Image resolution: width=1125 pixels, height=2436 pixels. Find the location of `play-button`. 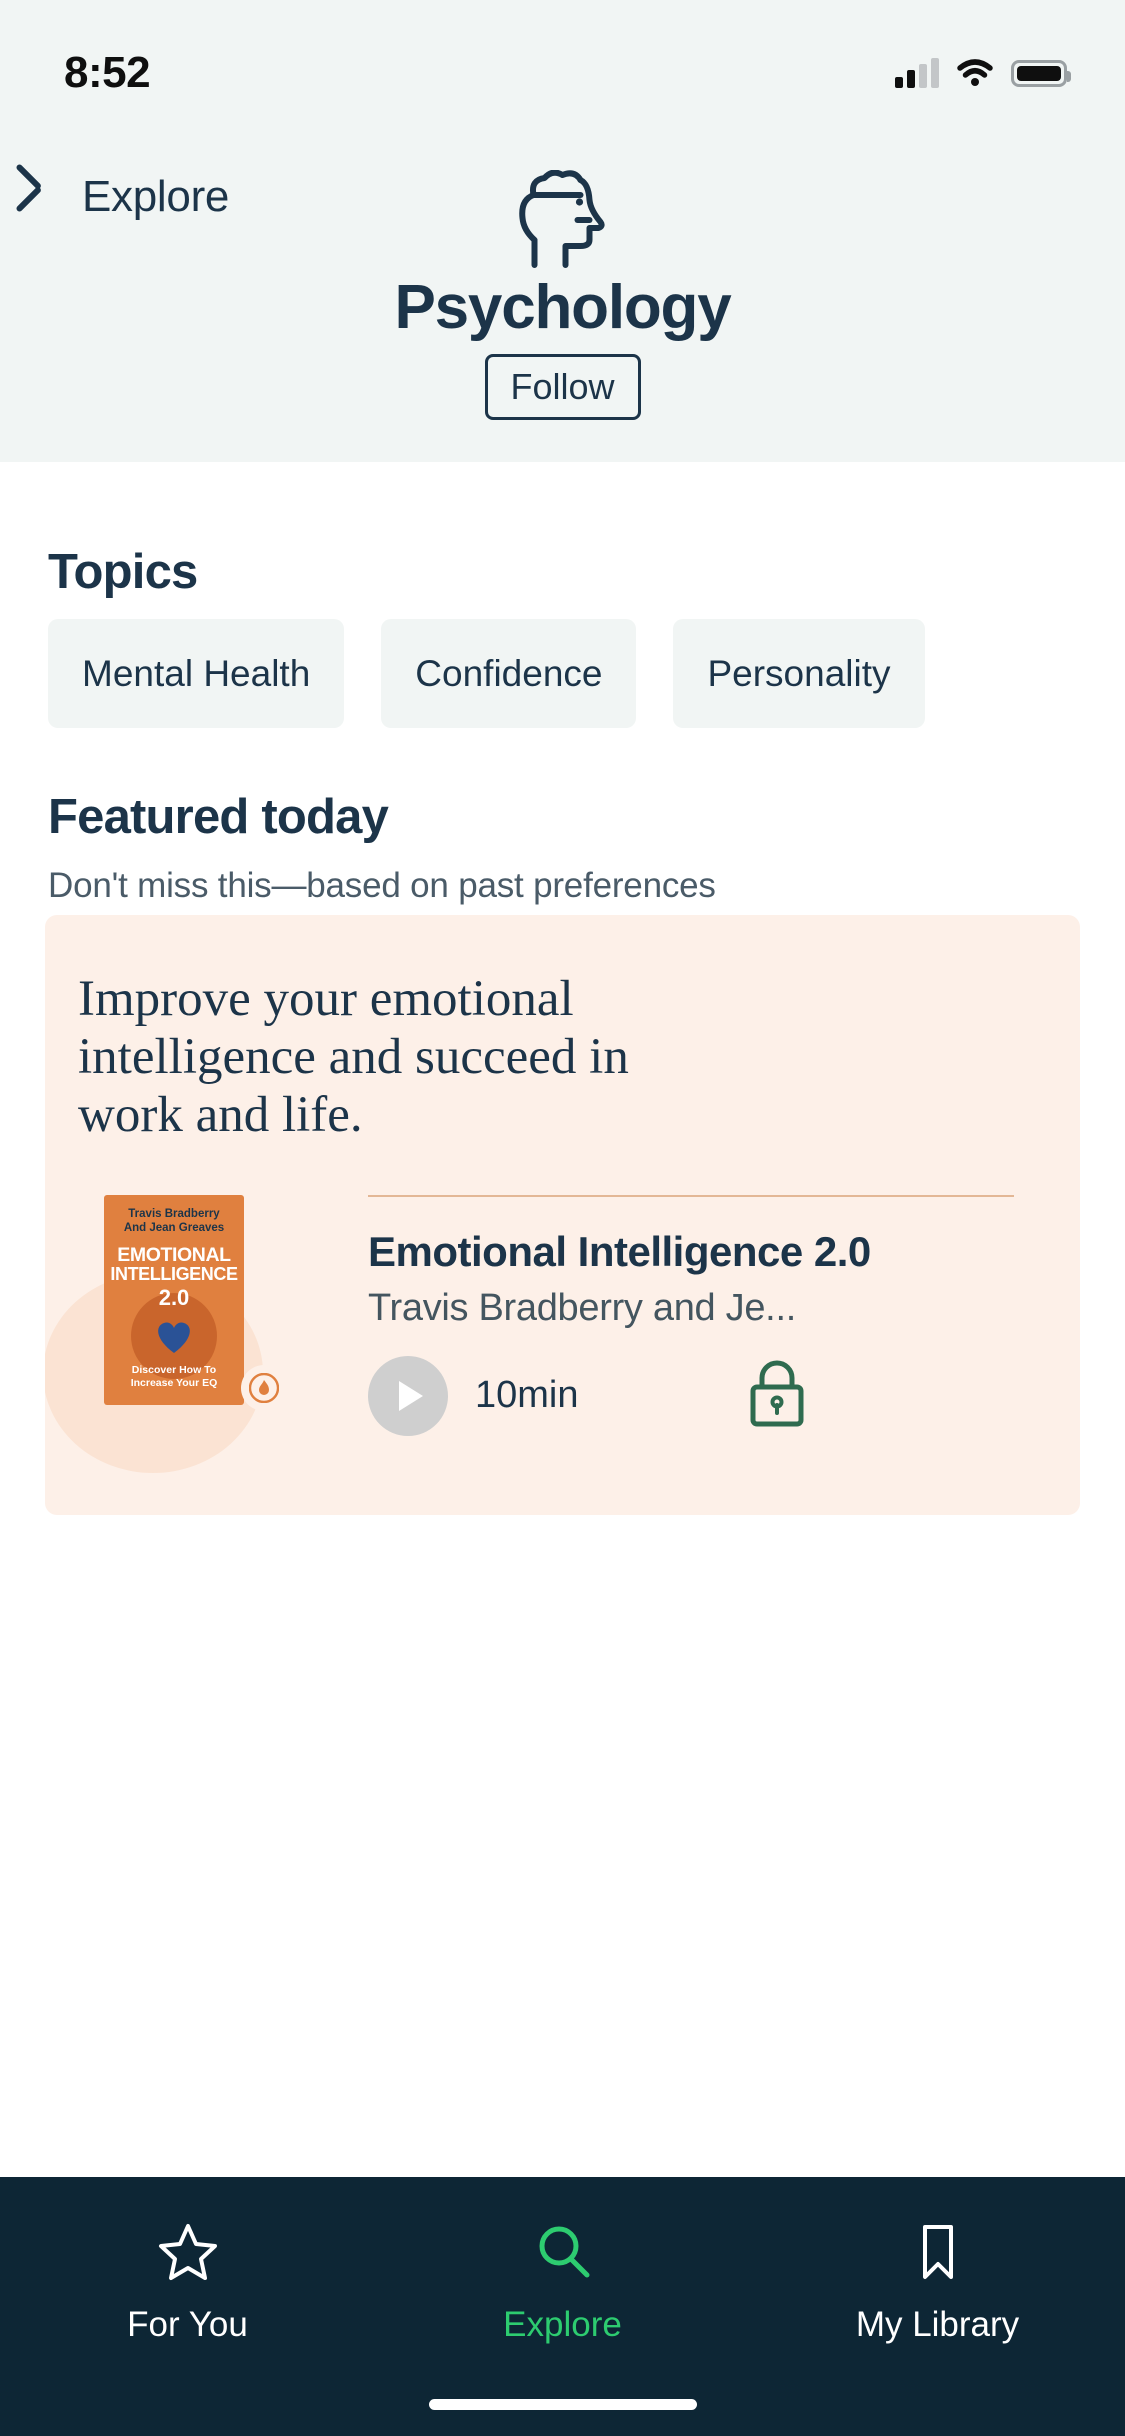

play-button is located at coordinates (408, 1395).